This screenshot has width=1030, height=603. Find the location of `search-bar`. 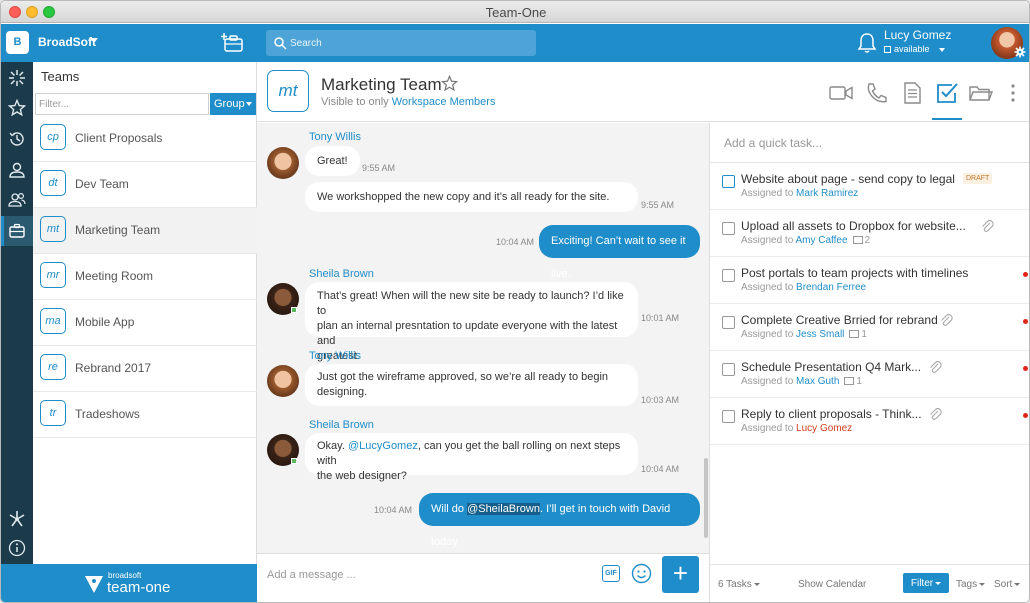

search-bar is located at coordinates (401, 43).